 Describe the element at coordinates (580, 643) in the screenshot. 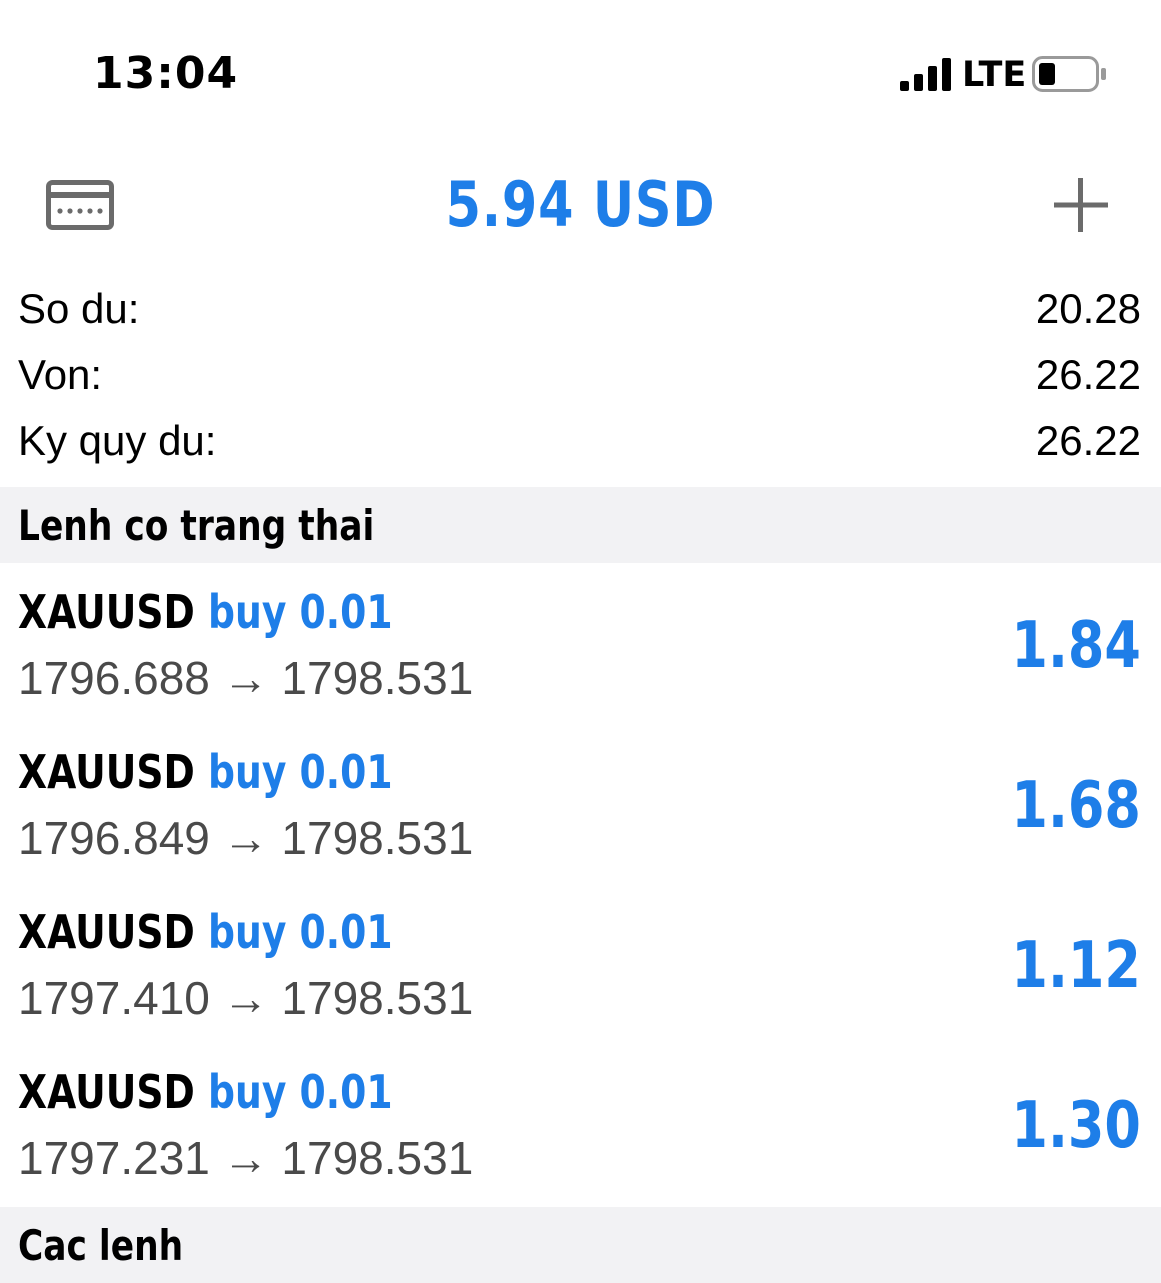

I see `position-row: XAUUSD buy 0.01 1796.688 → 1798.531 1.84` at that location.